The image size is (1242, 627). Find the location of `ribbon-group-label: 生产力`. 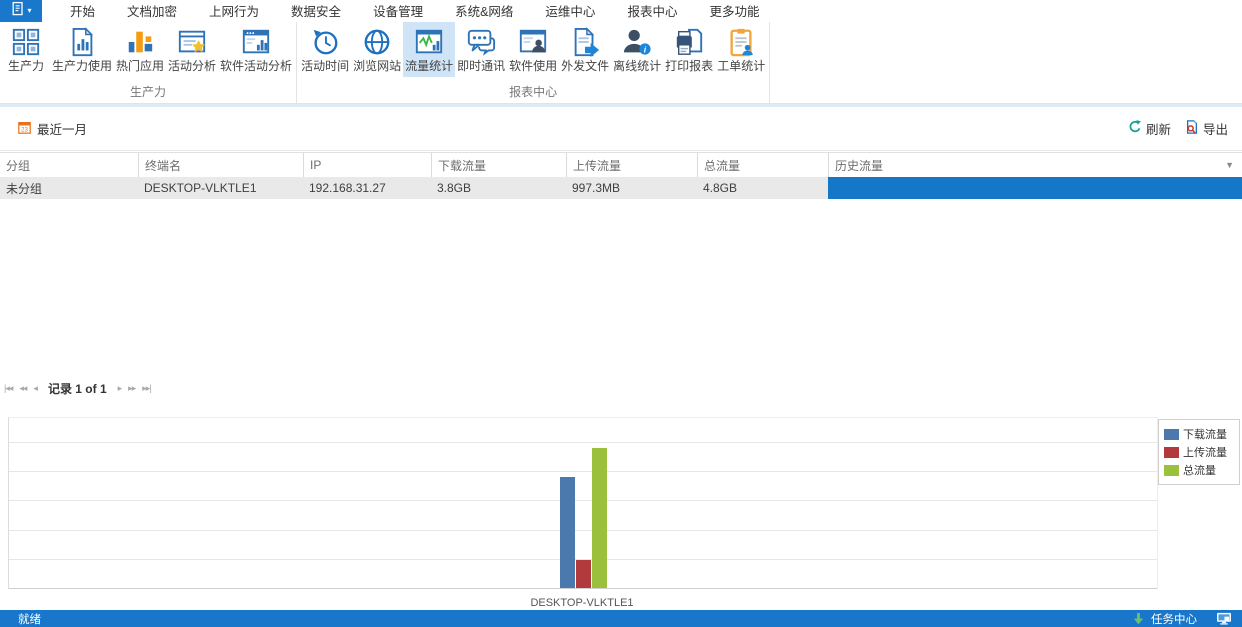

ribbon-group-label: 生产力 is located at coordinates (148, 92).